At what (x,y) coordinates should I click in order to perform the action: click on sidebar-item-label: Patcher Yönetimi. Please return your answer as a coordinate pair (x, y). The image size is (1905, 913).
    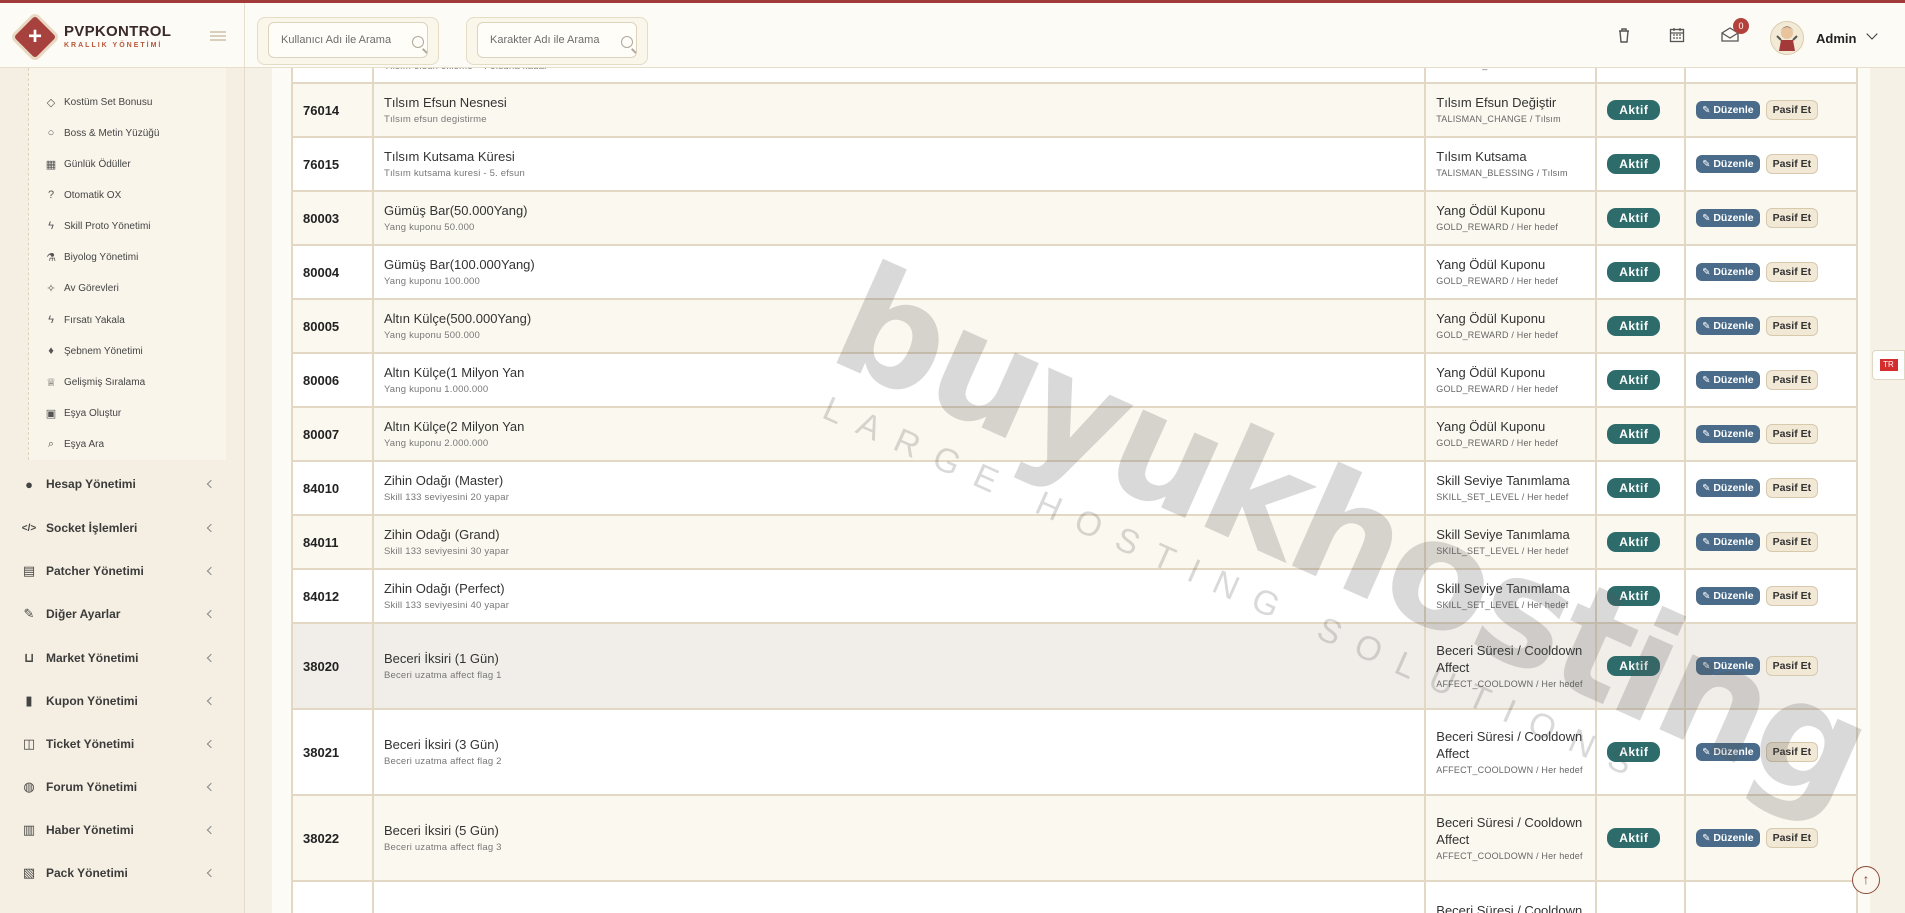
    Looking at the image, I should click on (95, 571).